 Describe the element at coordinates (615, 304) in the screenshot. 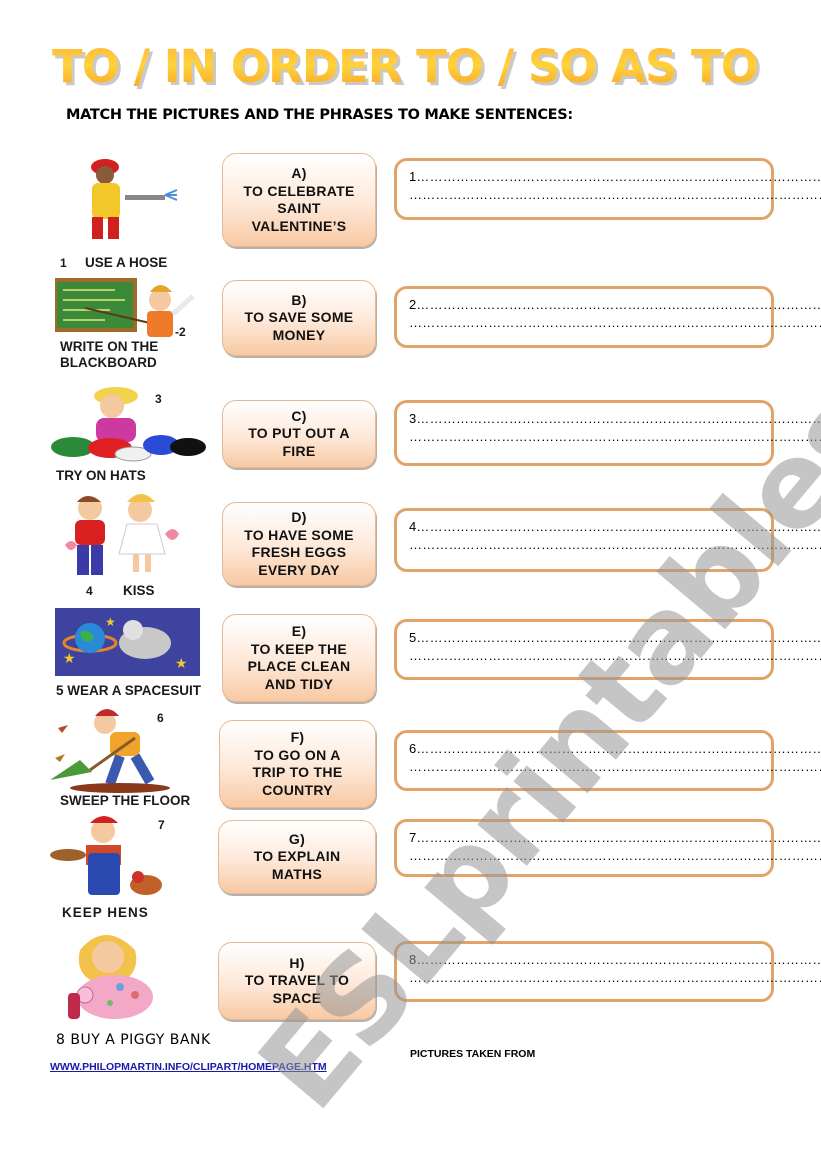

I see `answer-line-1: 2……………………………………………………………………………………….` at that location.